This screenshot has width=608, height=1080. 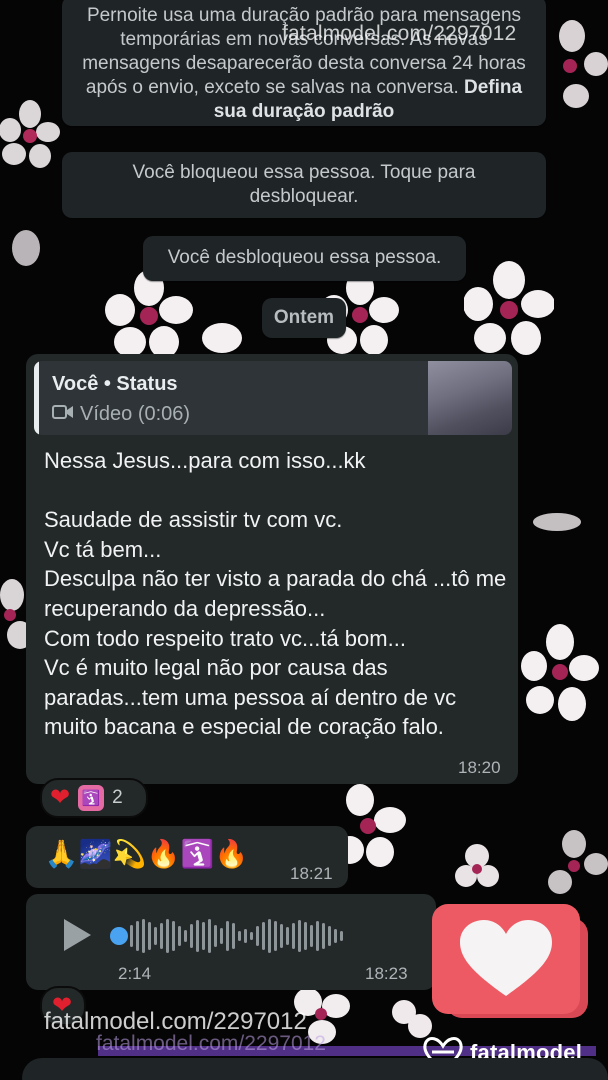 I want to click on date-divider-label: Ontem, so click(x=304, y=317).